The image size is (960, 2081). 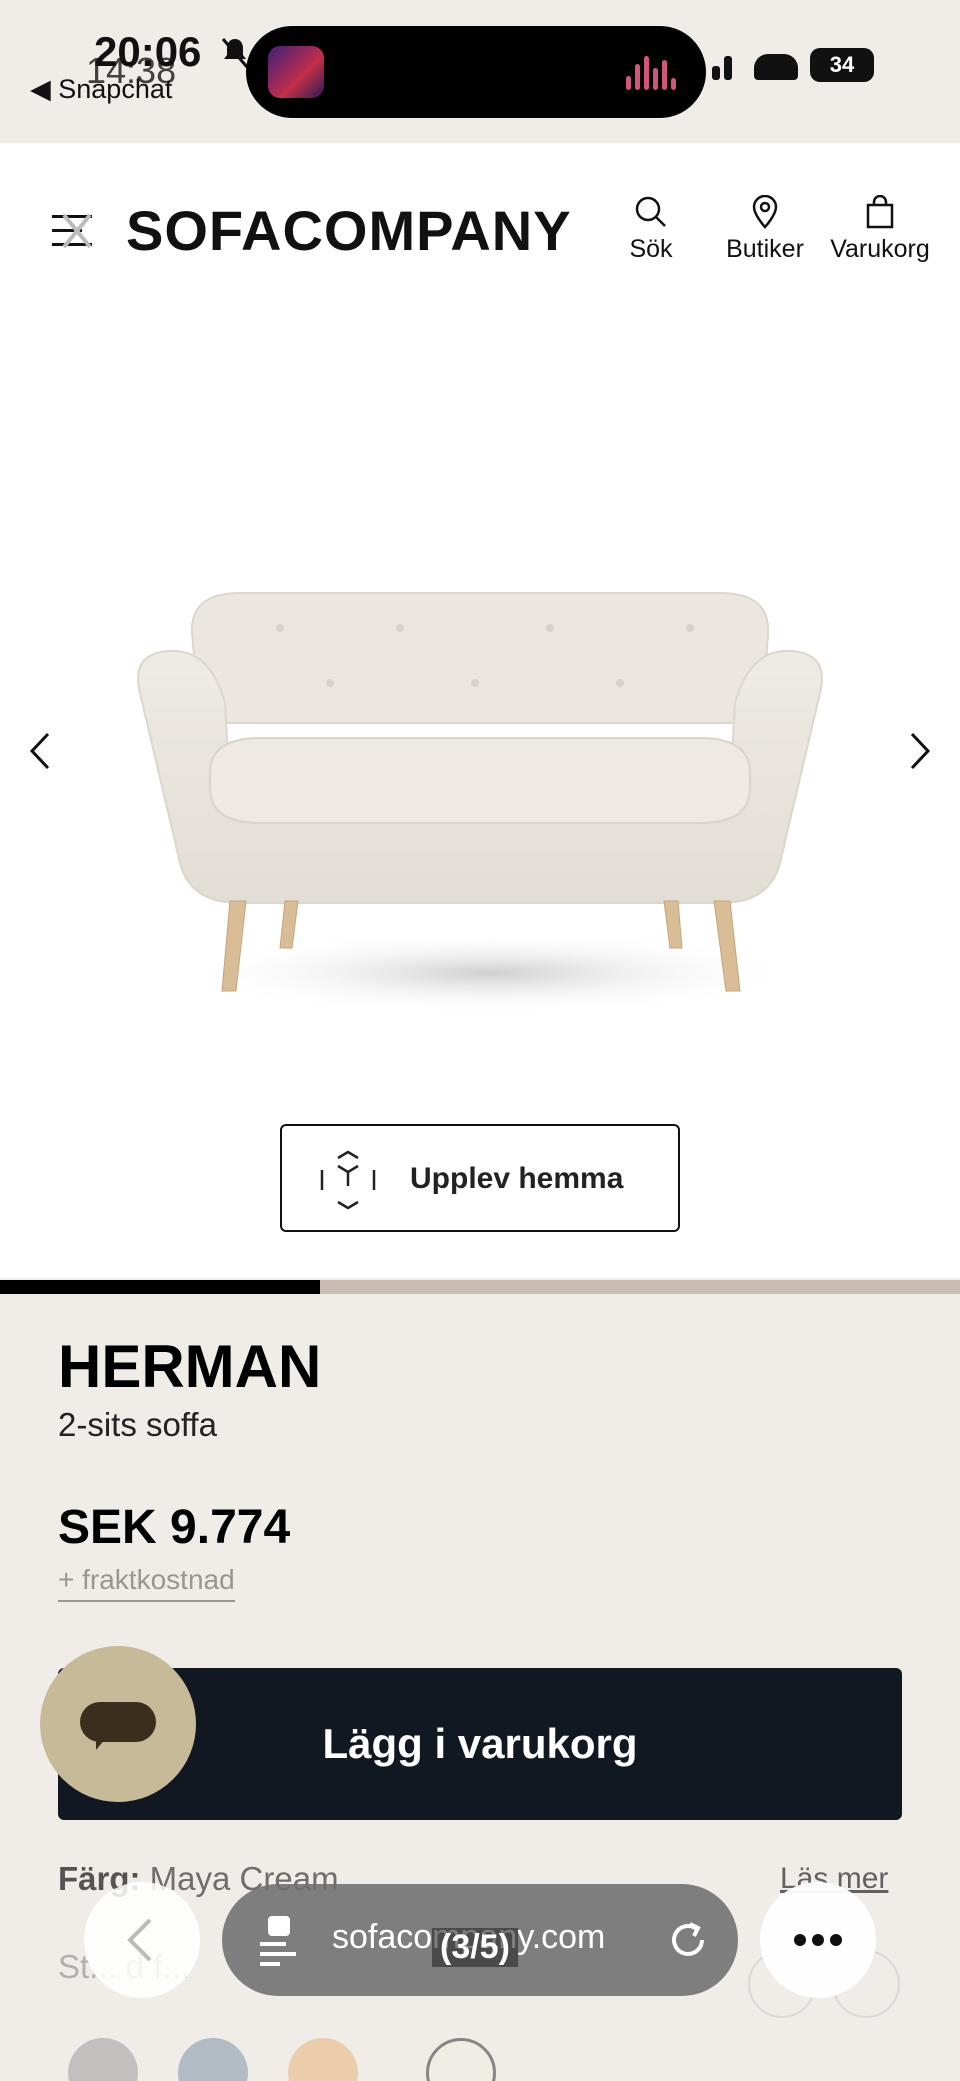 I want to click on location-pin-icon, so click(x=765, y=212).